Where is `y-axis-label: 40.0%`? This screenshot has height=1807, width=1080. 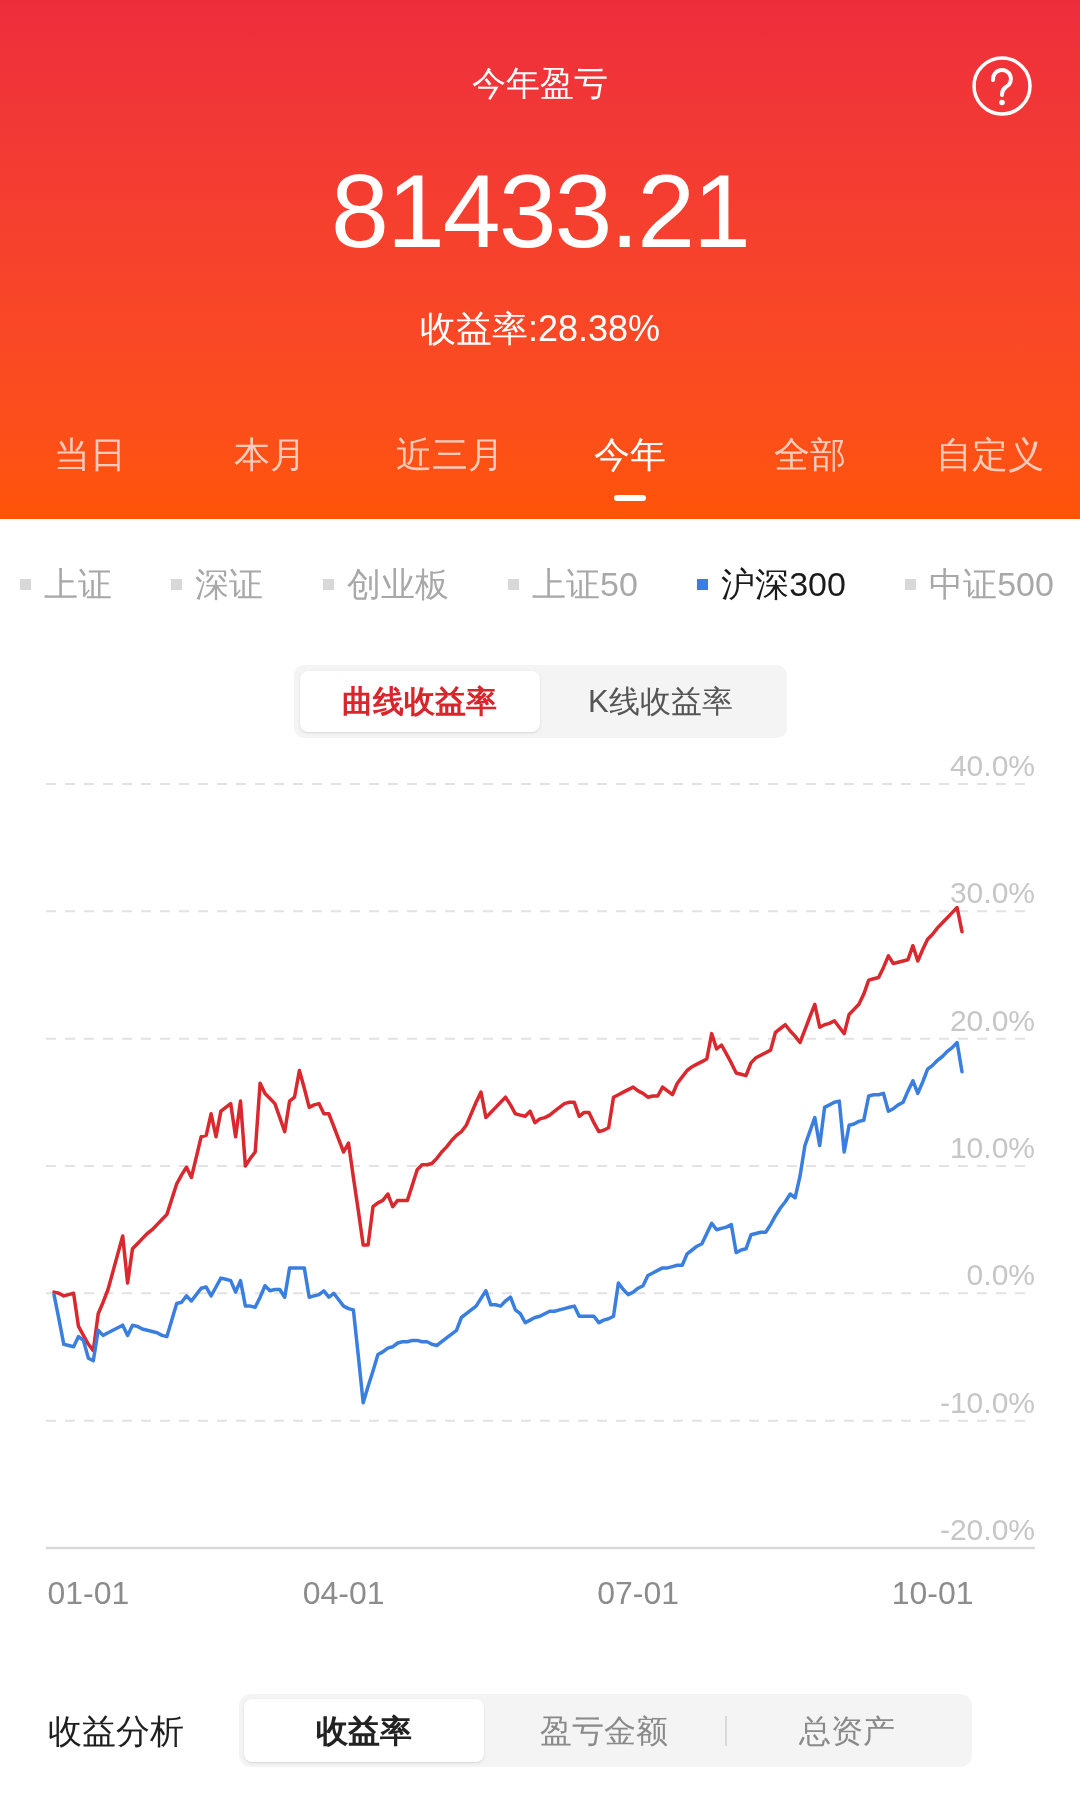
y-axis-label: 40.0% is located at coordinates (992, 765).